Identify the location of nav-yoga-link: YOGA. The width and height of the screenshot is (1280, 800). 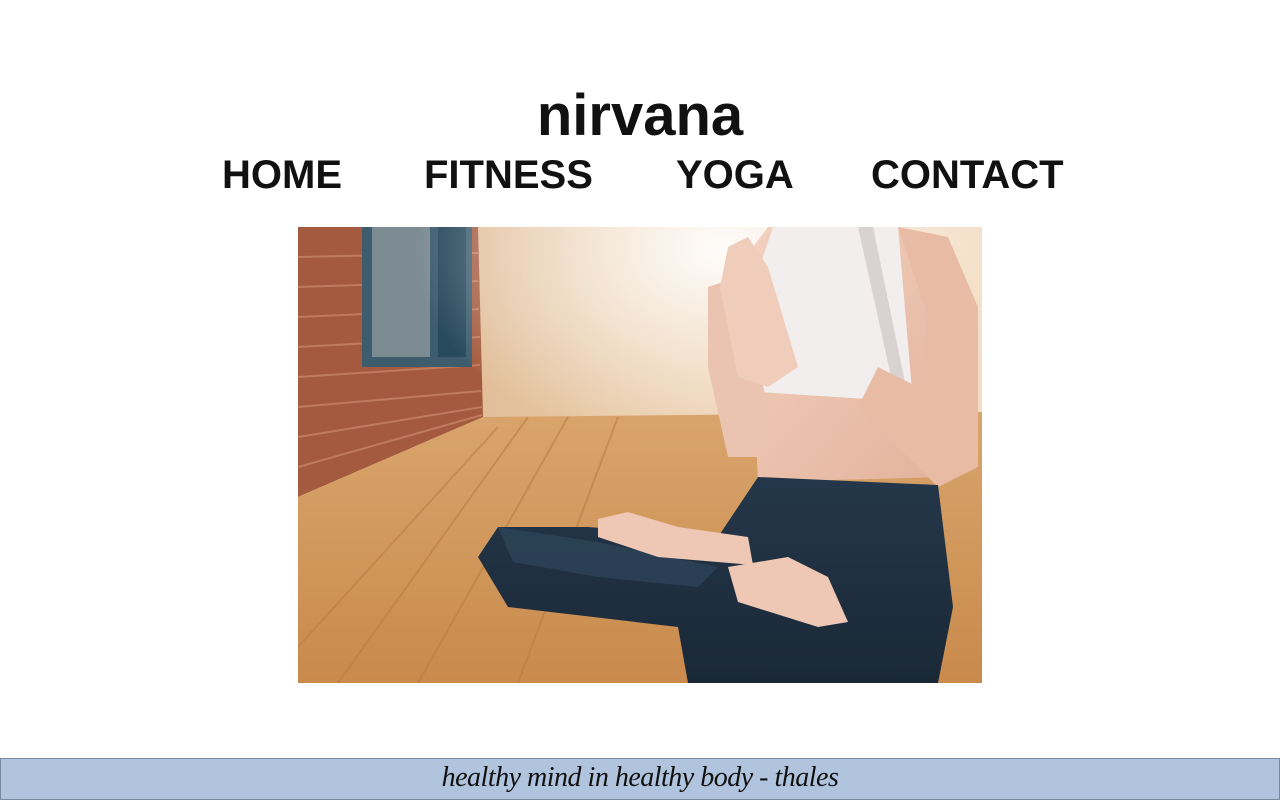
(735, 175).